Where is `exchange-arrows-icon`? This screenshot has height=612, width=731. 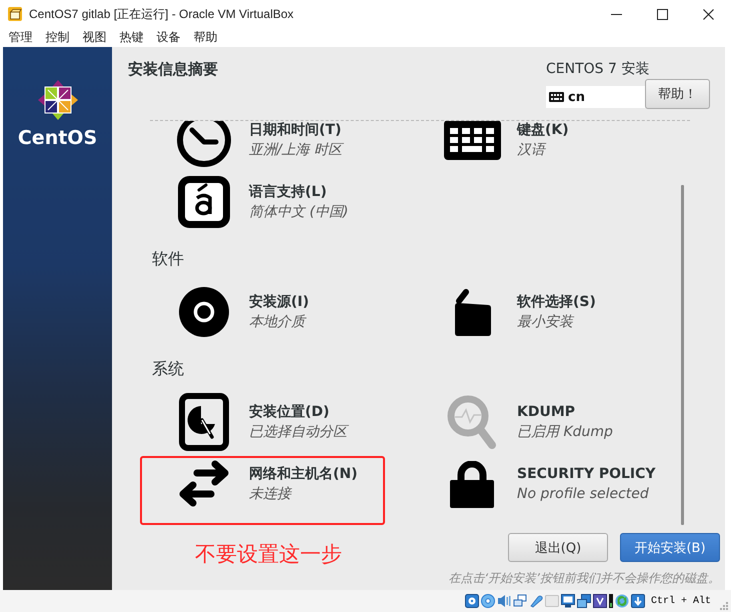
exchange-arrows-icon is located at coordinates (204, 484).